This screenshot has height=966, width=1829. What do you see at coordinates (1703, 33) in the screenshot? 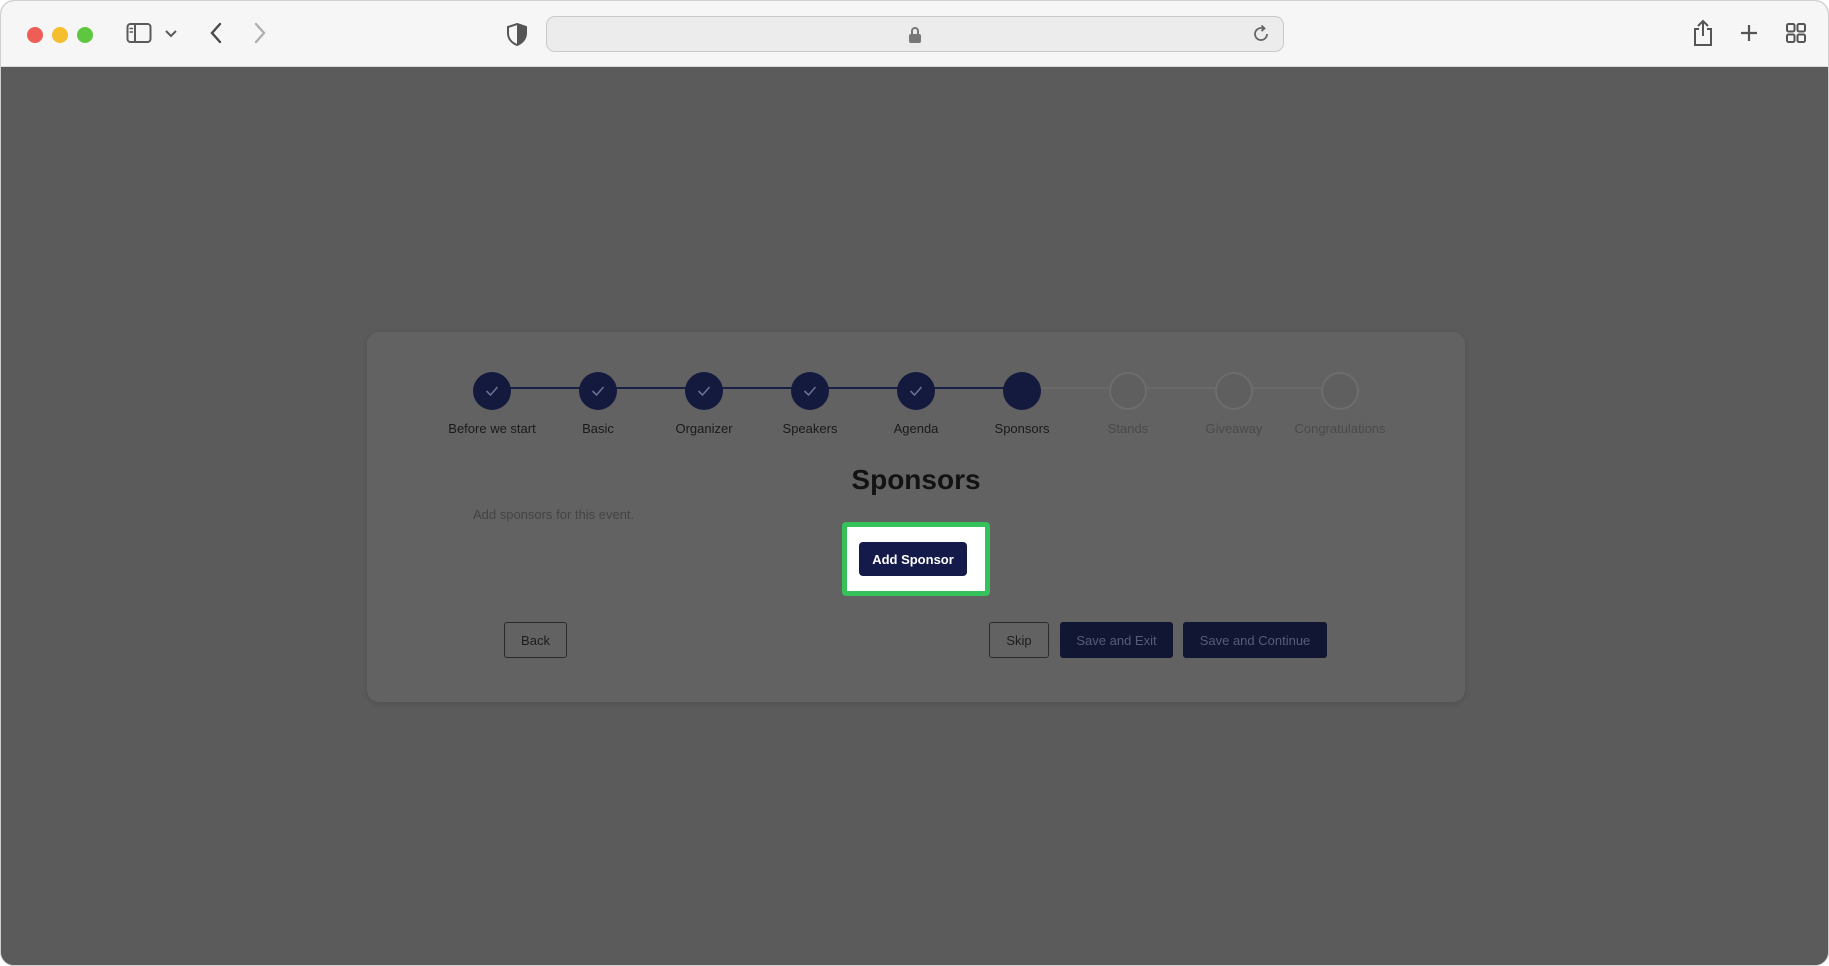
I see `share-icon` at bounding box center [1703, 33].